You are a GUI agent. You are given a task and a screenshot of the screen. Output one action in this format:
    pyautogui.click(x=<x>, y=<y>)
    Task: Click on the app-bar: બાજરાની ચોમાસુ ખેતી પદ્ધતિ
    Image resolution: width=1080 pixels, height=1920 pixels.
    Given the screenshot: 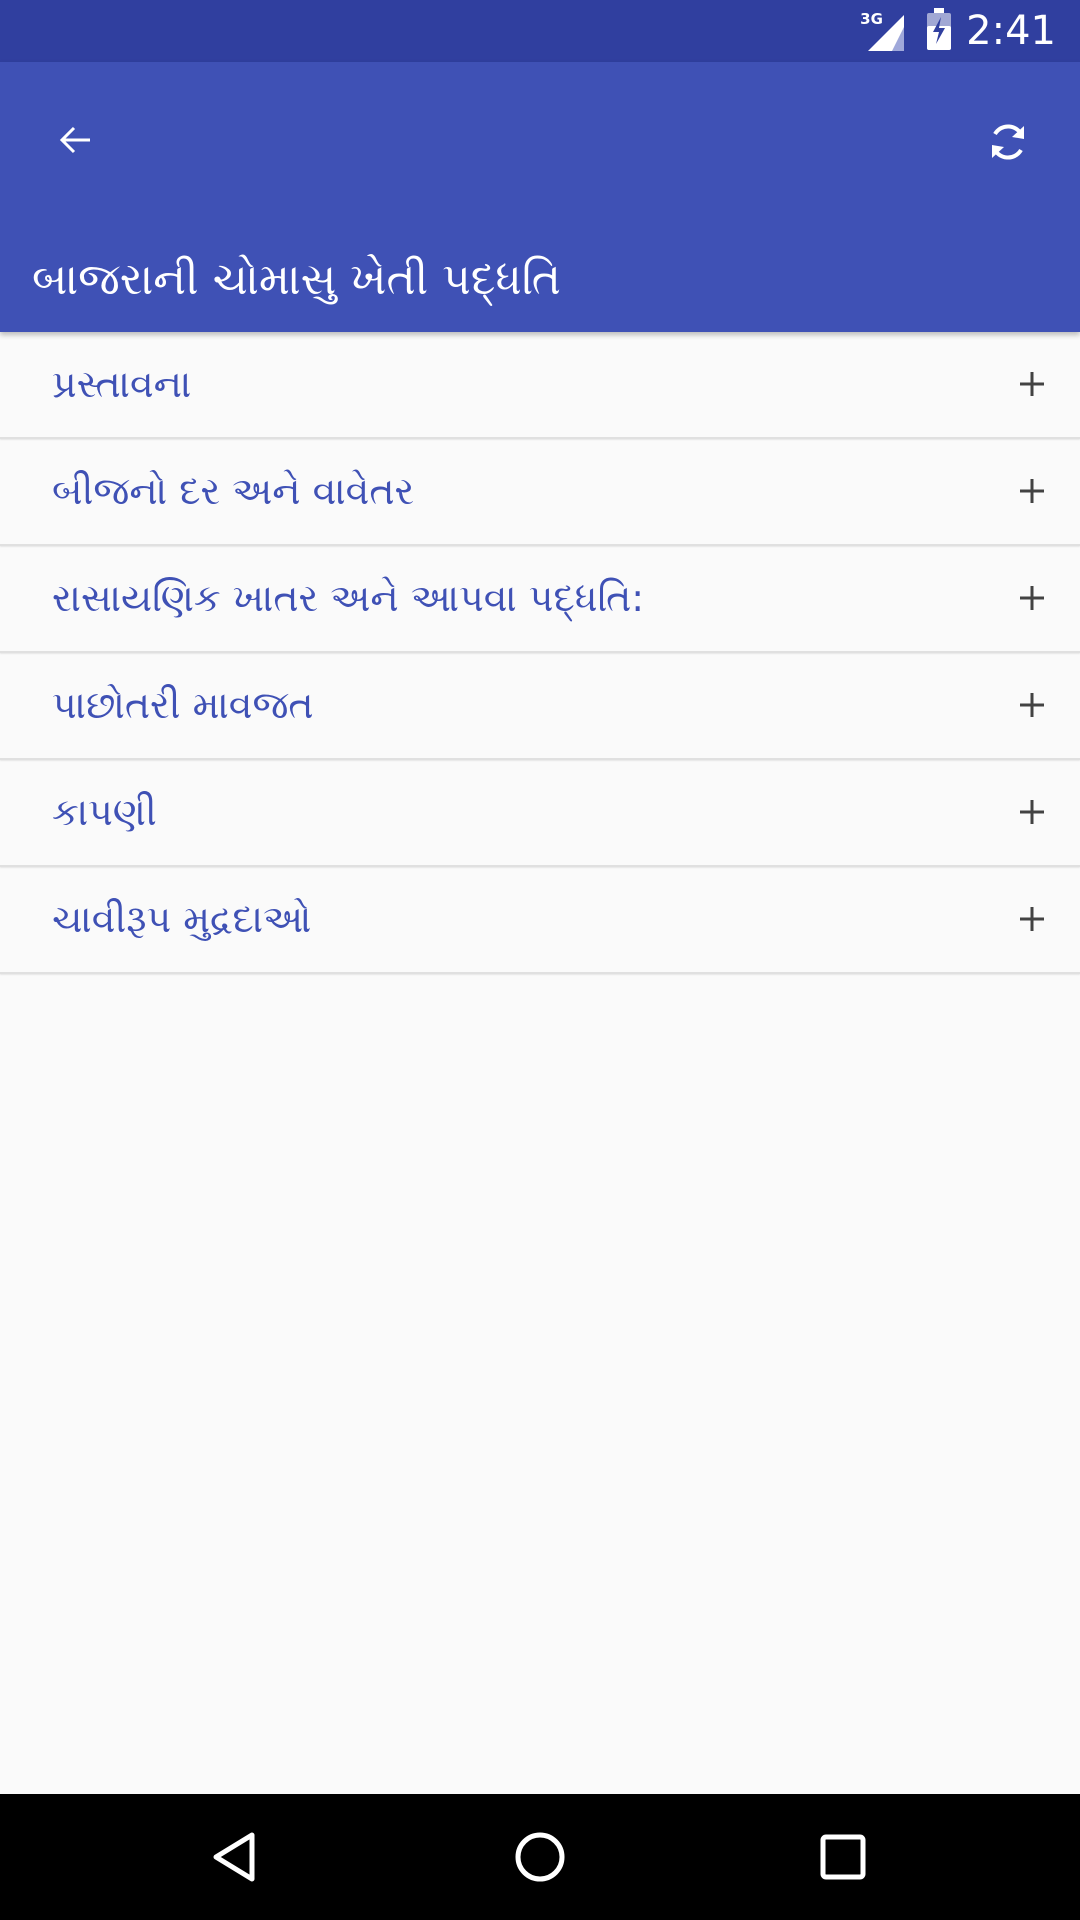 What is the action you would take?
    pyautogui.click(x=540, y=197)
    